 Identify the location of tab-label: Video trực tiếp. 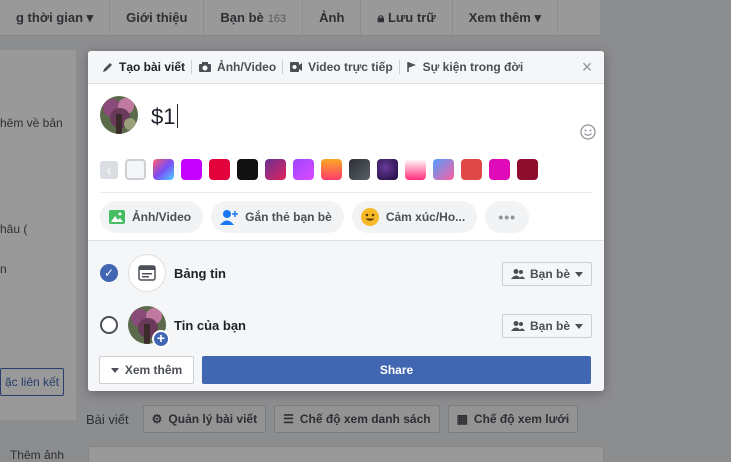
(350, 67).